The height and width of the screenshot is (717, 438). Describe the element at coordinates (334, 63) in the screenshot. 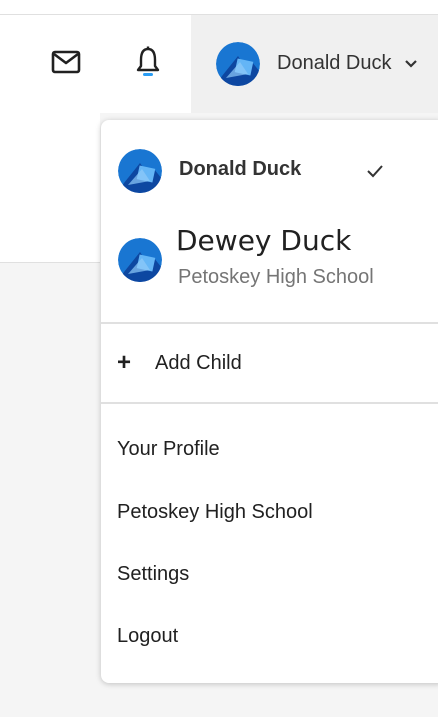

I see `user-name: Donald Duck` at that location.